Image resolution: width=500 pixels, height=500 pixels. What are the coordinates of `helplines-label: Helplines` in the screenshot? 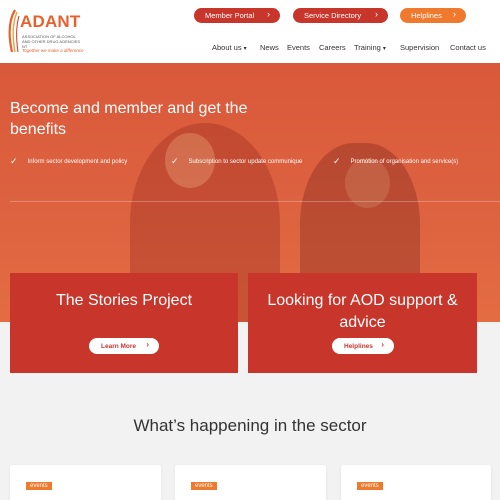 It's located at (426, 15).